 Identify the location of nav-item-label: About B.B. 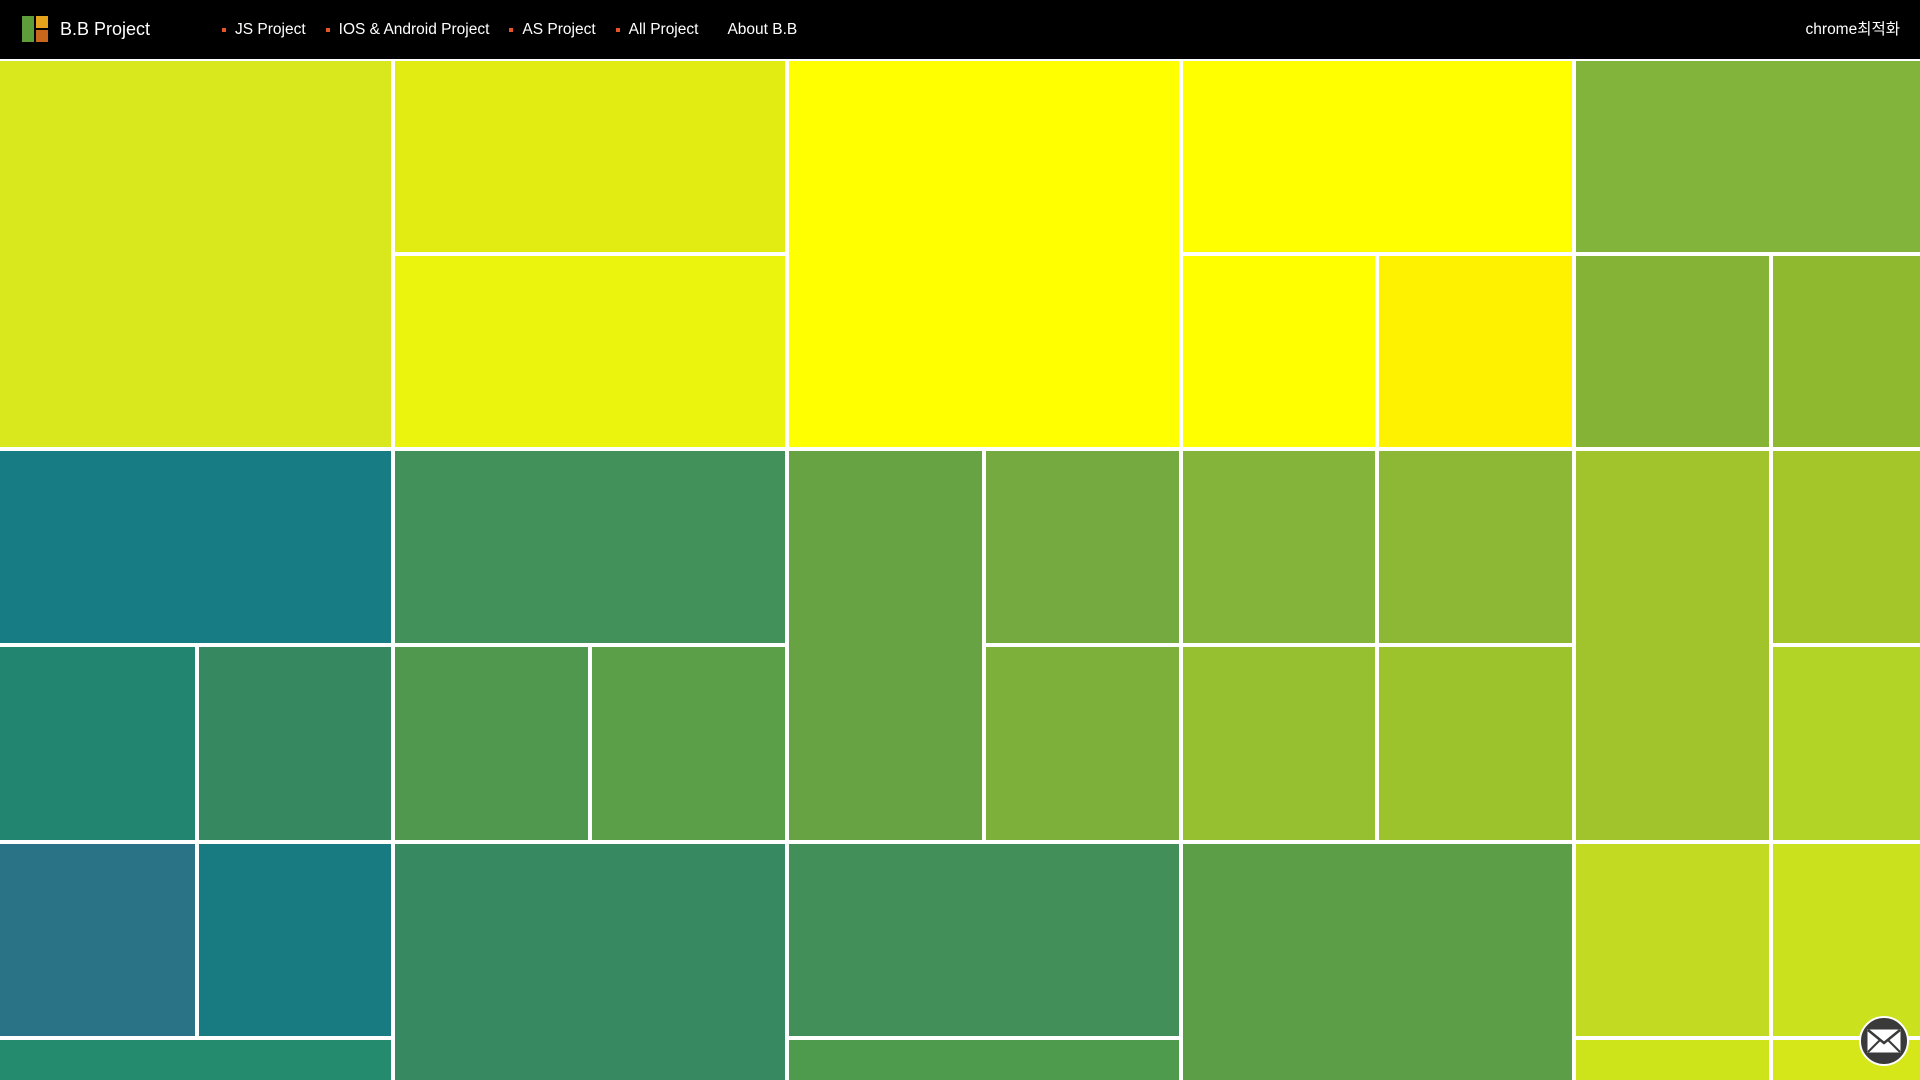
(762, 29).